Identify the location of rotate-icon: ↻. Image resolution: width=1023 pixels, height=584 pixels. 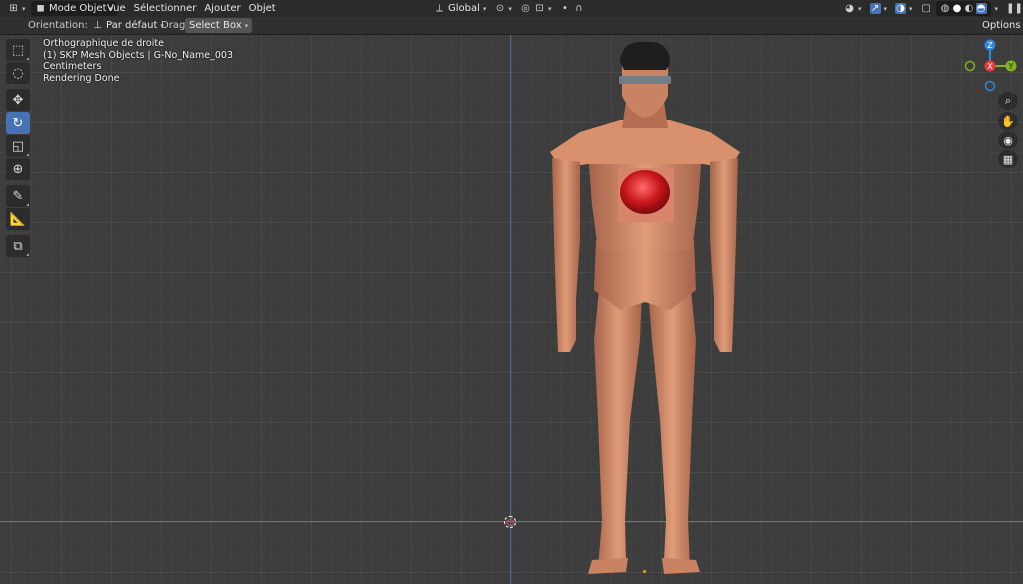
(18, 123).